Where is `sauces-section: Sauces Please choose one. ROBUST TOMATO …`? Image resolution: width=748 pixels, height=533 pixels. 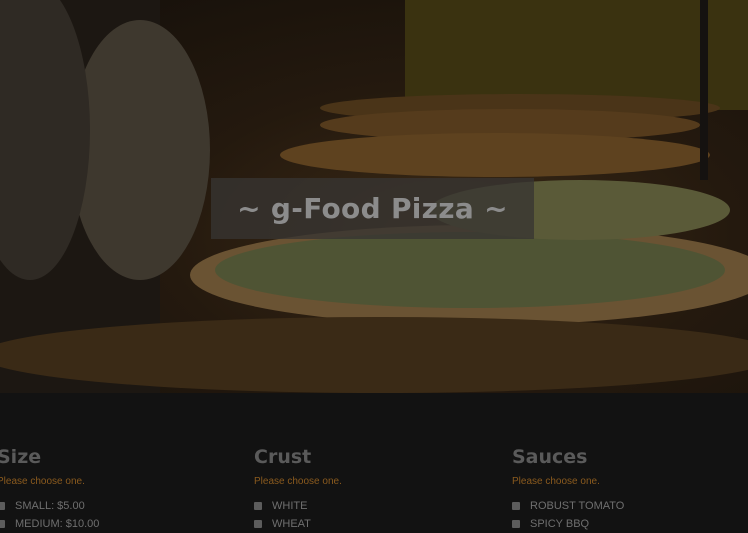 sauces-section: Sauces Please choose one. ROBUST TOMATO … is located at coordinates (568, 489).